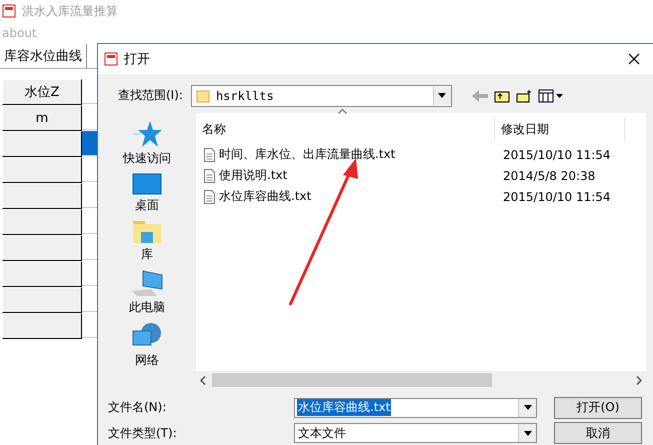 This screenshot has width=653, height=445. I want to click on dialog-title: 打开, so click(137, 59).